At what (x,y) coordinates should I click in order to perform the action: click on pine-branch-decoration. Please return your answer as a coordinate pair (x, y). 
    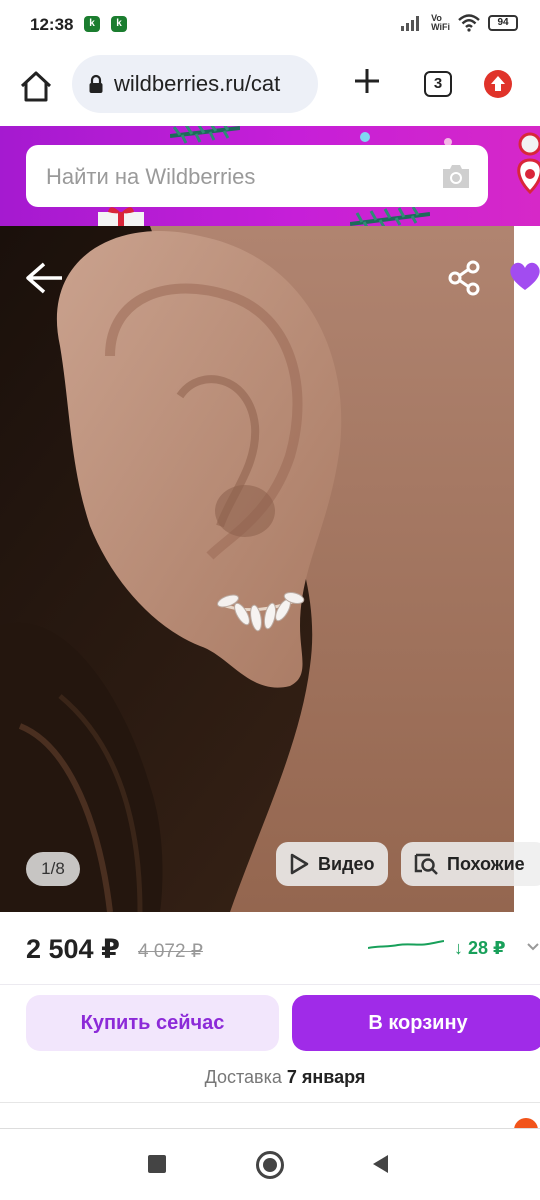
    Looking at the image, I should click on (205, 135).